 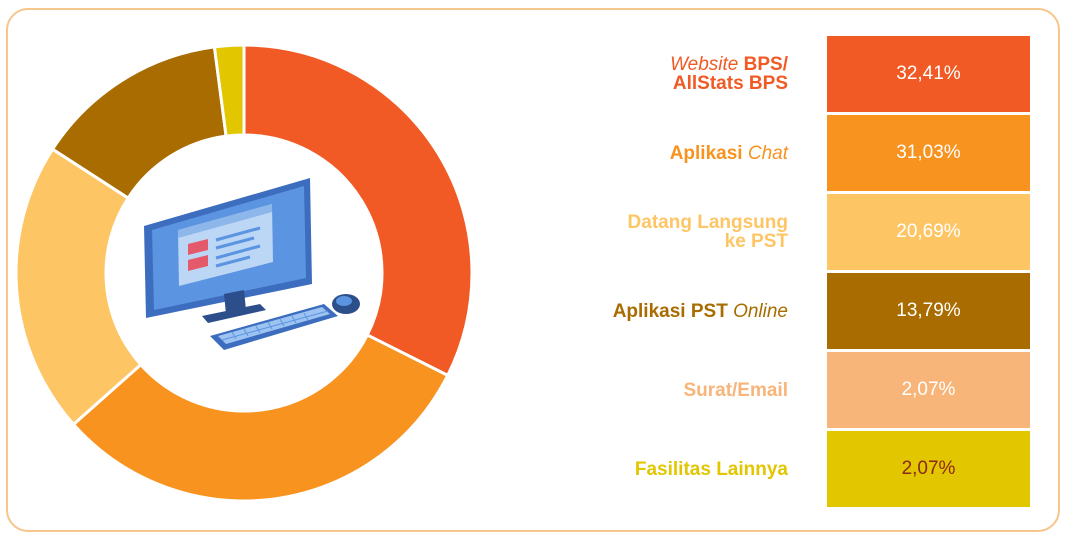 I want to click on legend-label-line1: Aplikasi PST Online, so click(x=700, y=311).